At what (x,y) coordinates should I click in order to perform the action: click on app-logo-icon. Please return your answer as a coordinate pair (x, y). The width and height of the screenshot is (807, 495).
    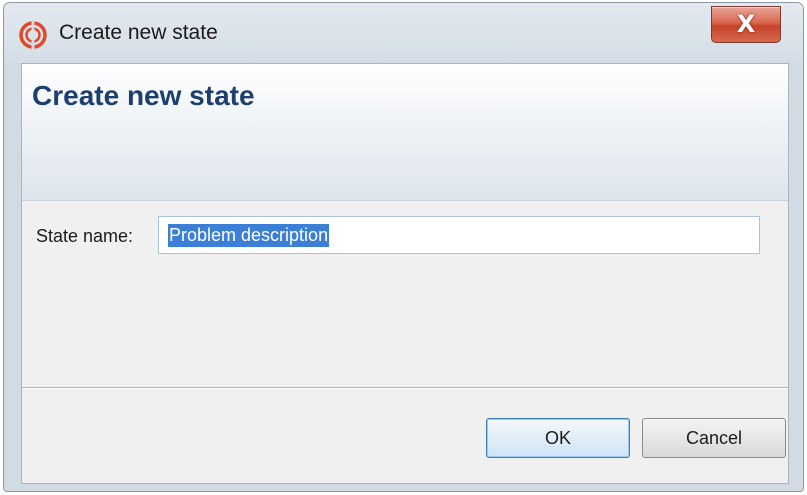
    Looking at the image, I should click on (33, 35).